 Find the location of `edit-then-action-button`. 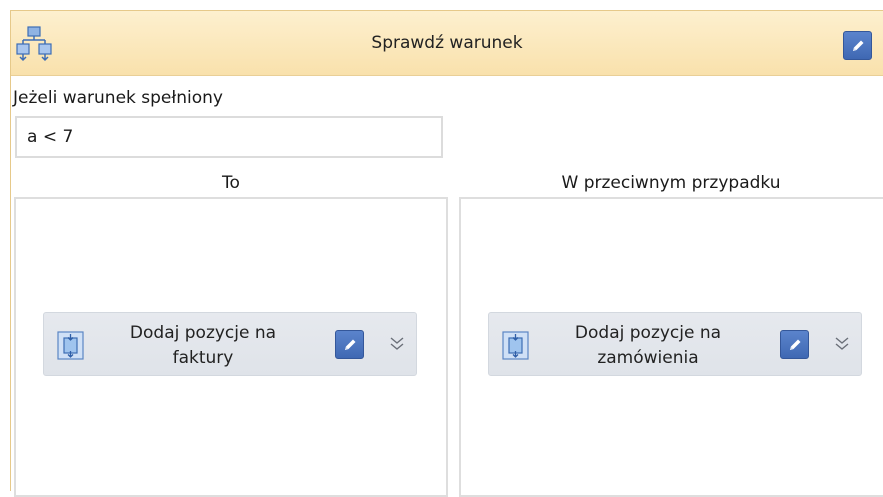

edit-then-action-button is located at coordinates (349, 344).